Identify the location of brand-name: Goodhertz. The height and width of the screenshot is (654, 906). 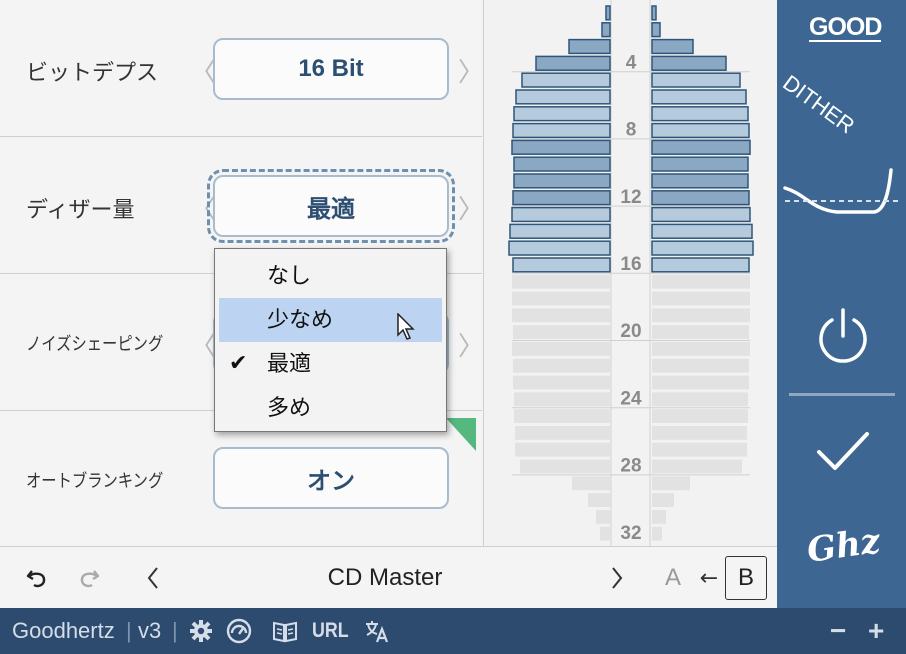
(63, 631).